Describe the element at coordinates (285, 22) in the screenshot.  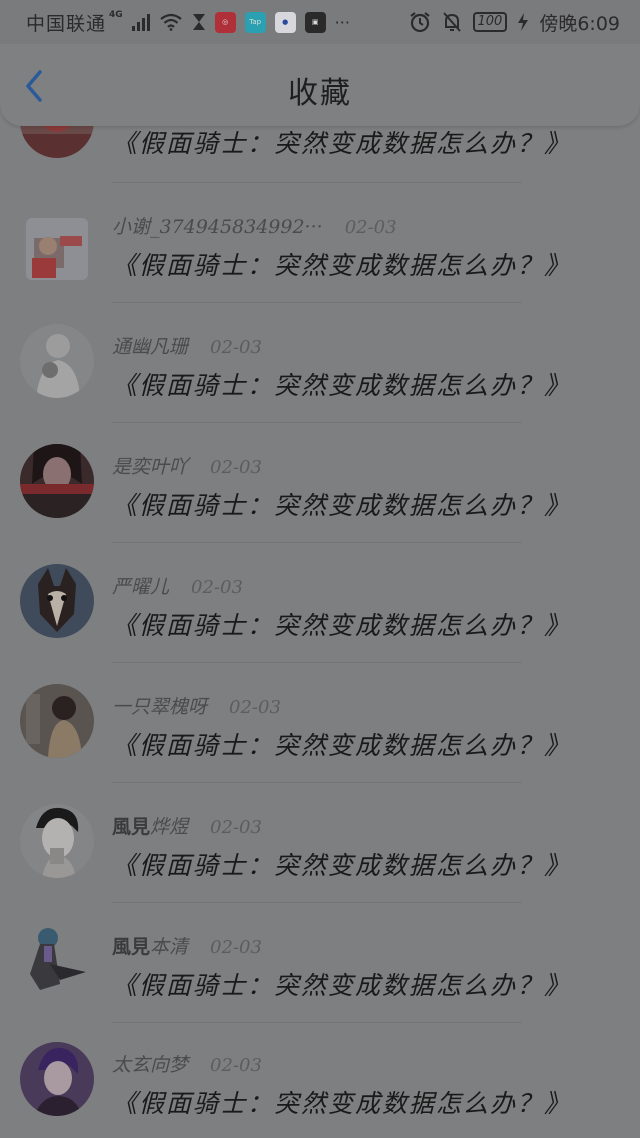
I see `baidu-icon: ●` at that location.